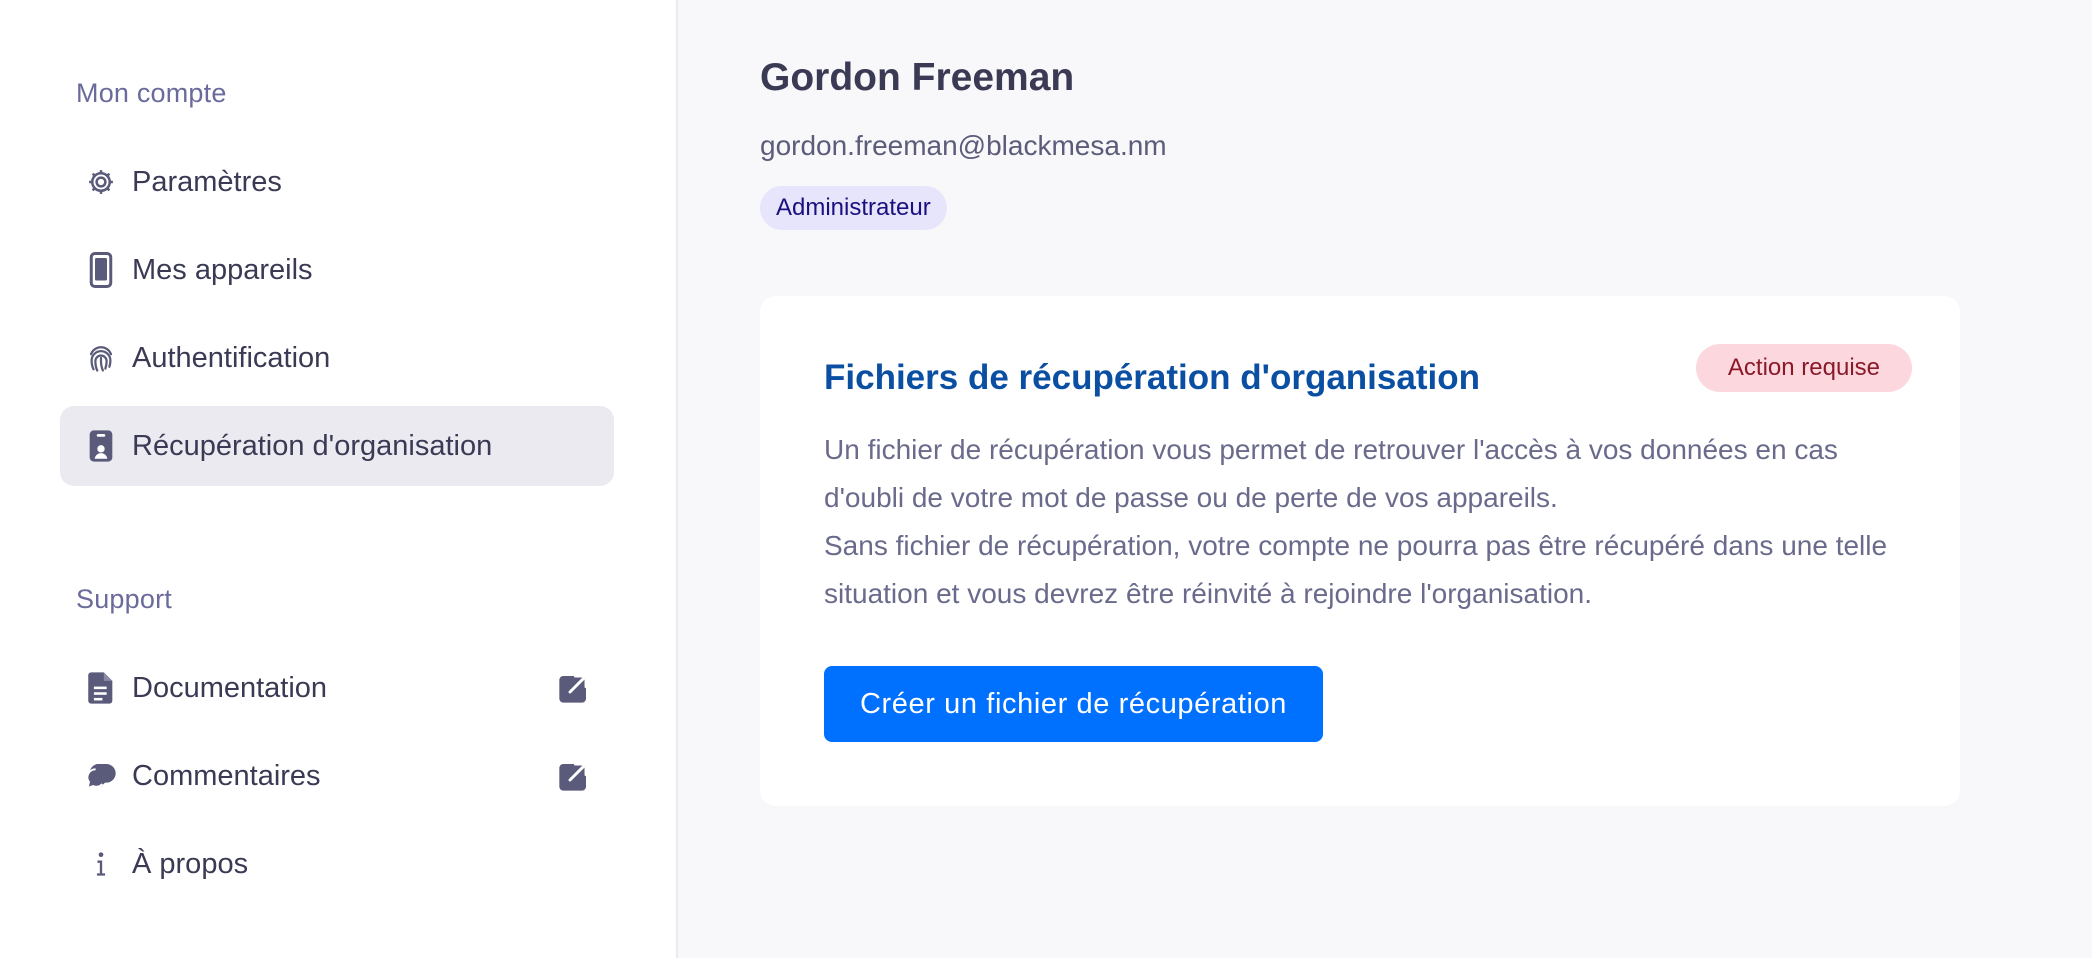  I want to click on sidebar-item-label: Documentation, so click(230, 687).